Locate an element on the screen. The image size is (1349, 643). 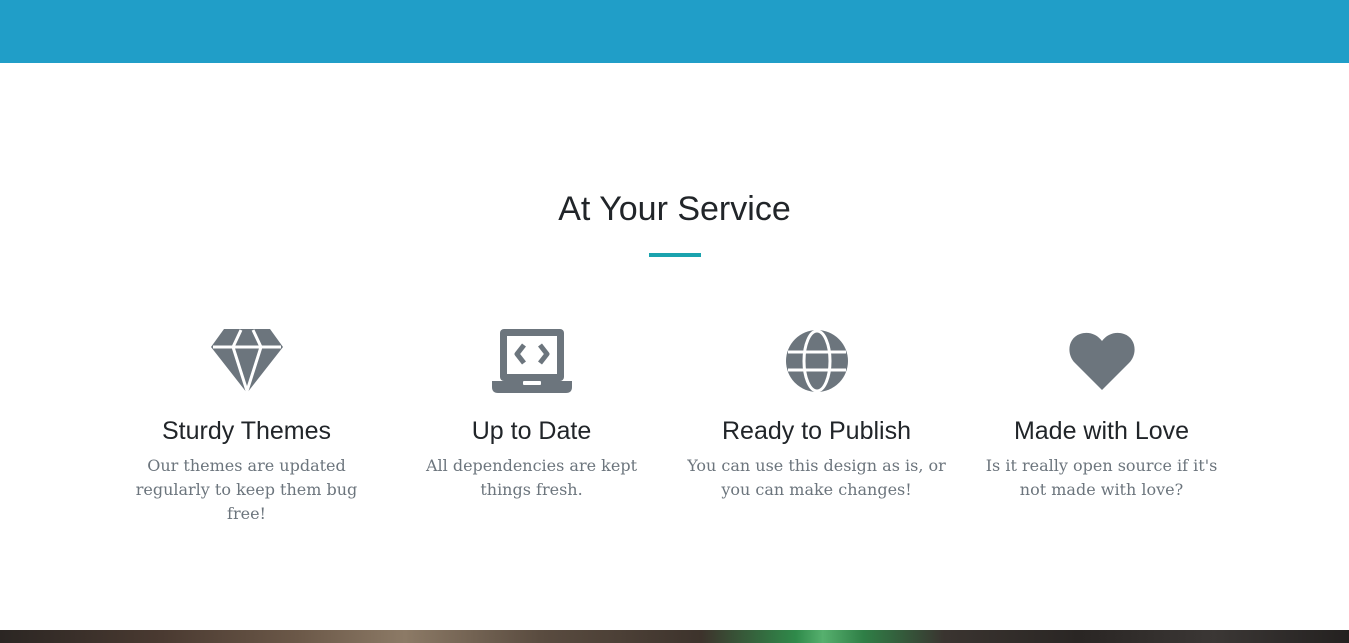
service-title: Up to Date is located at coordinates (531, 431).